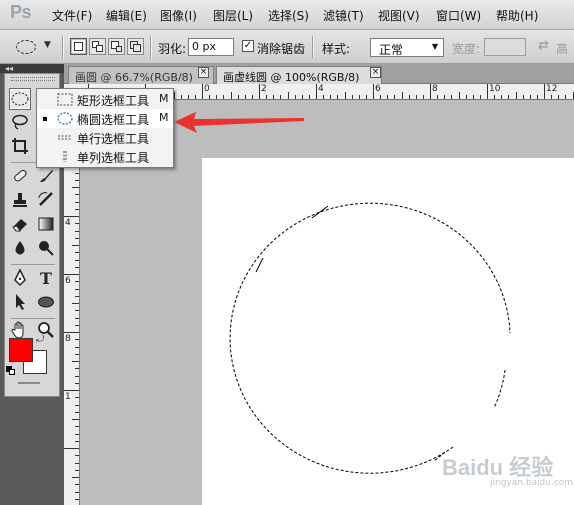  What do you see at coordinates (46, 177) in the screenshot?
I see `brush-tool` at bounding box center [46, 177].